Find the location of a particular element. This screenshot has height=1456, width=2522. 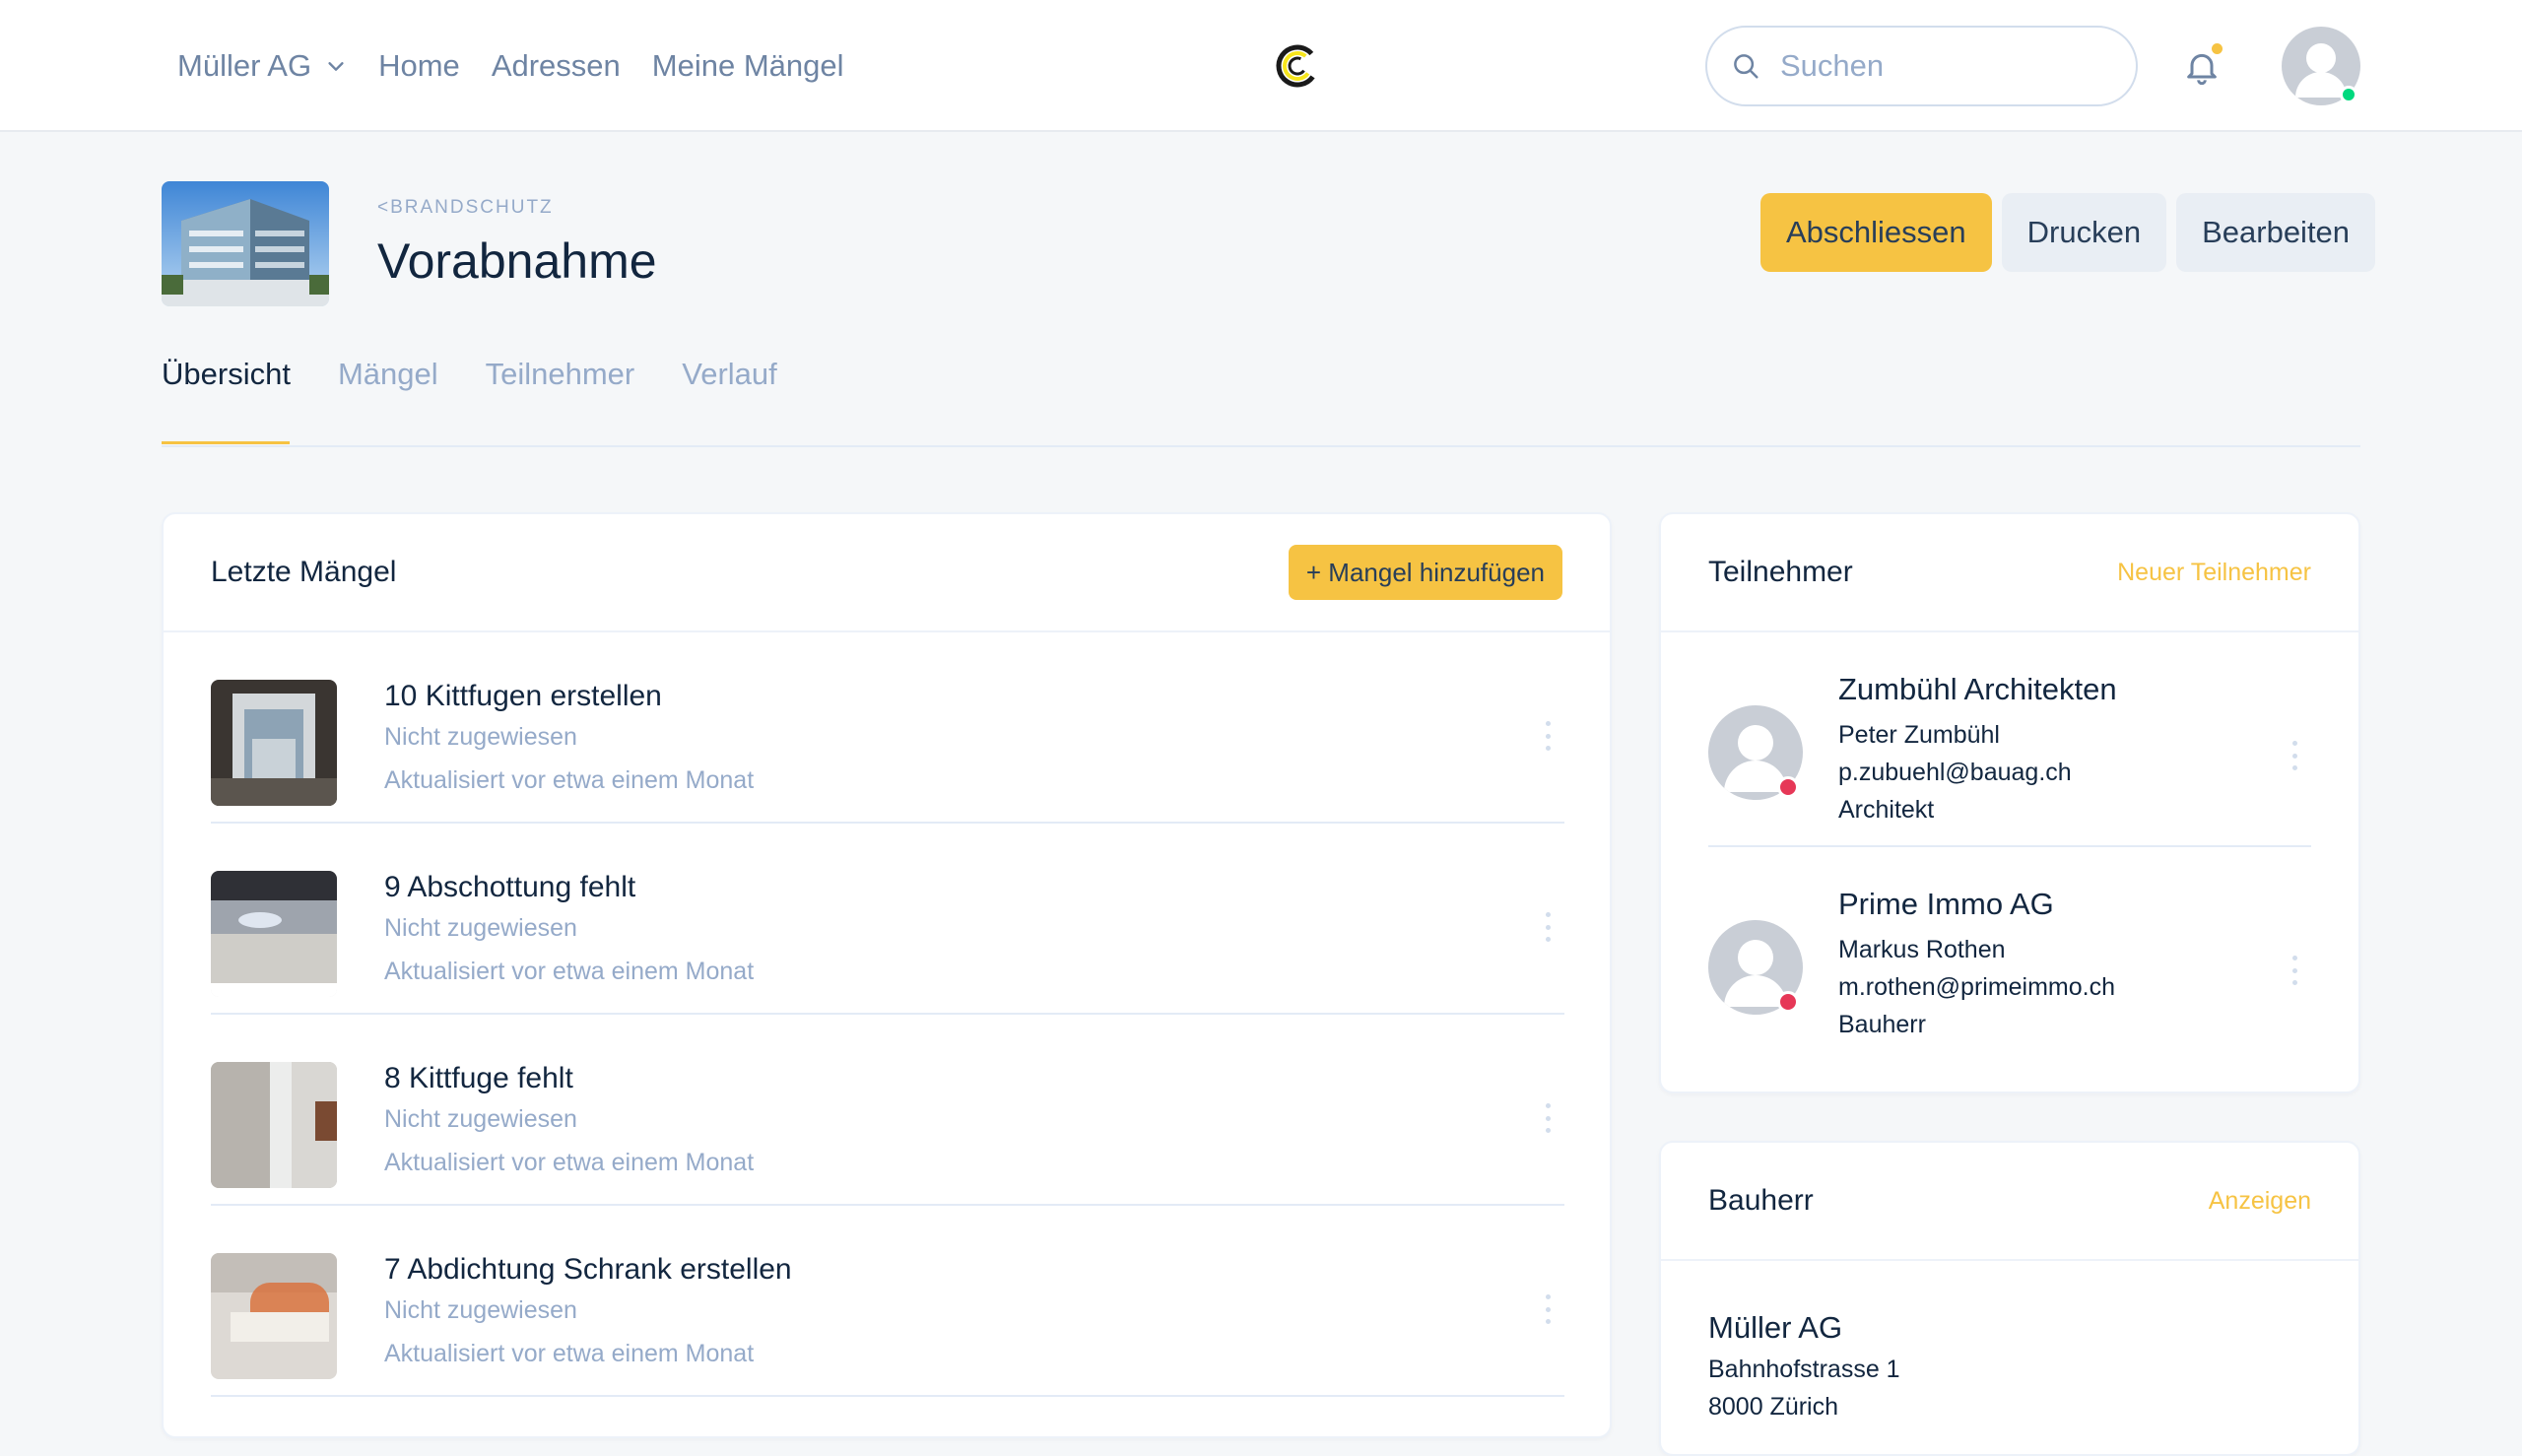

nav-left: Müller AG Home Adressen Meine Mängel is located at coordinates (510, 66).